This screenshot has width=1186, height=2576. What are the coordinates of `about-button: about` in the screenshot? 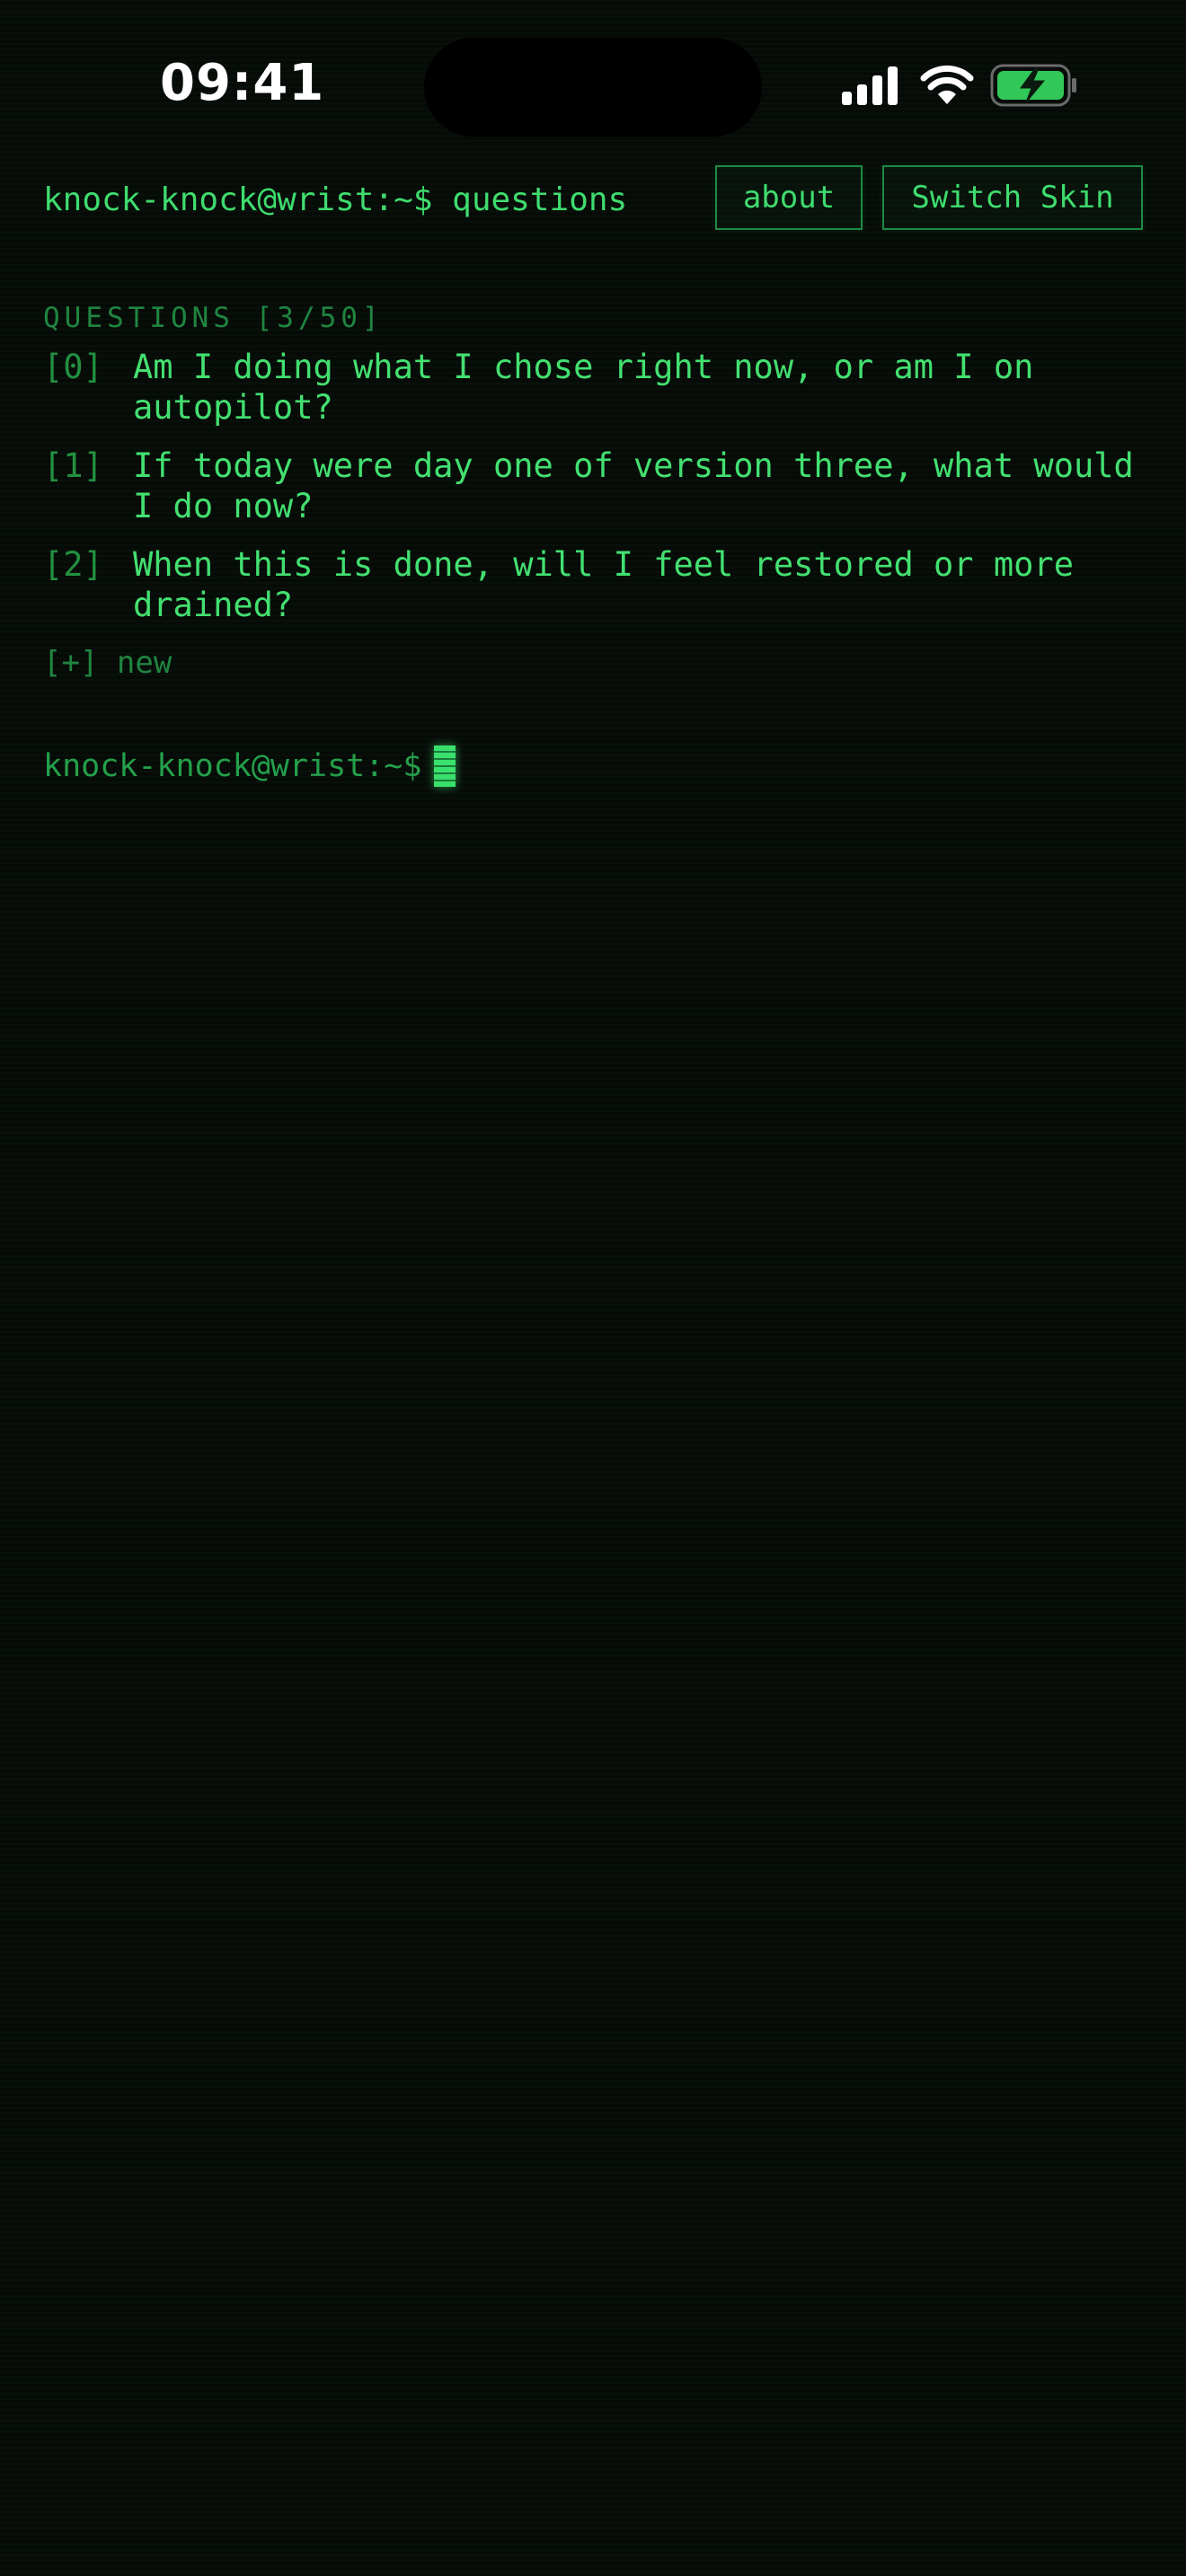 It's located at (789, 197).